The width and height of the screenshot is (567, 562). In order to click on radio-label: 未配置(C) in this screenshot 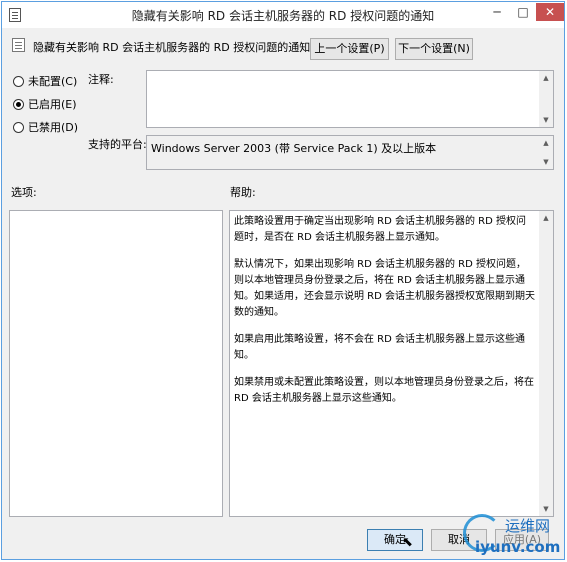, I will do `click(53, 81)`.